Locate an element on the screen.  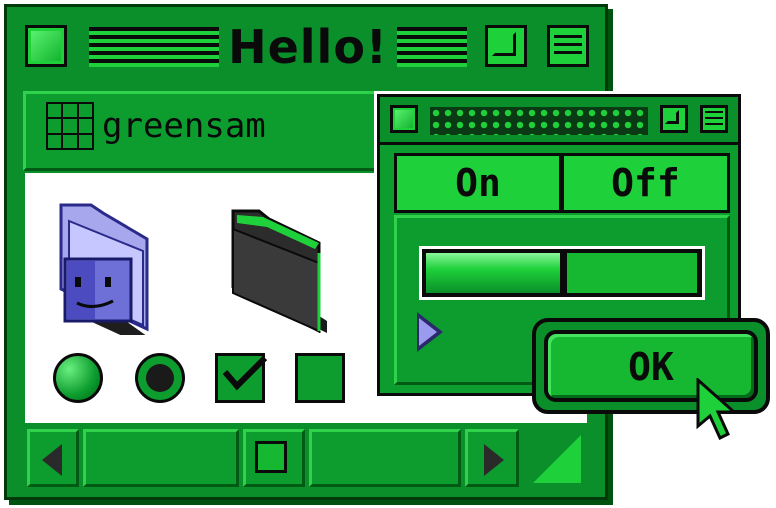
checkbox-unchecked is located at coordinates (320, 378).